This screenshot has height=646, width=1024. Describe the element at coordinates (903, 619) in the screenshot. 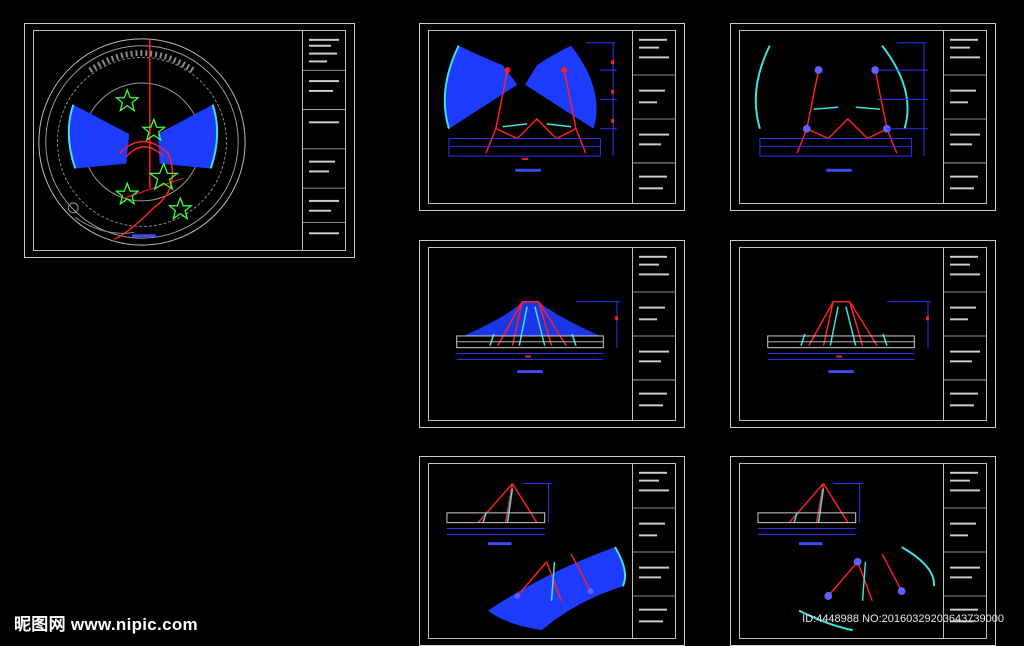

I see `watermark-id: ID:4448988 NO:20160329203643739000` at that location.